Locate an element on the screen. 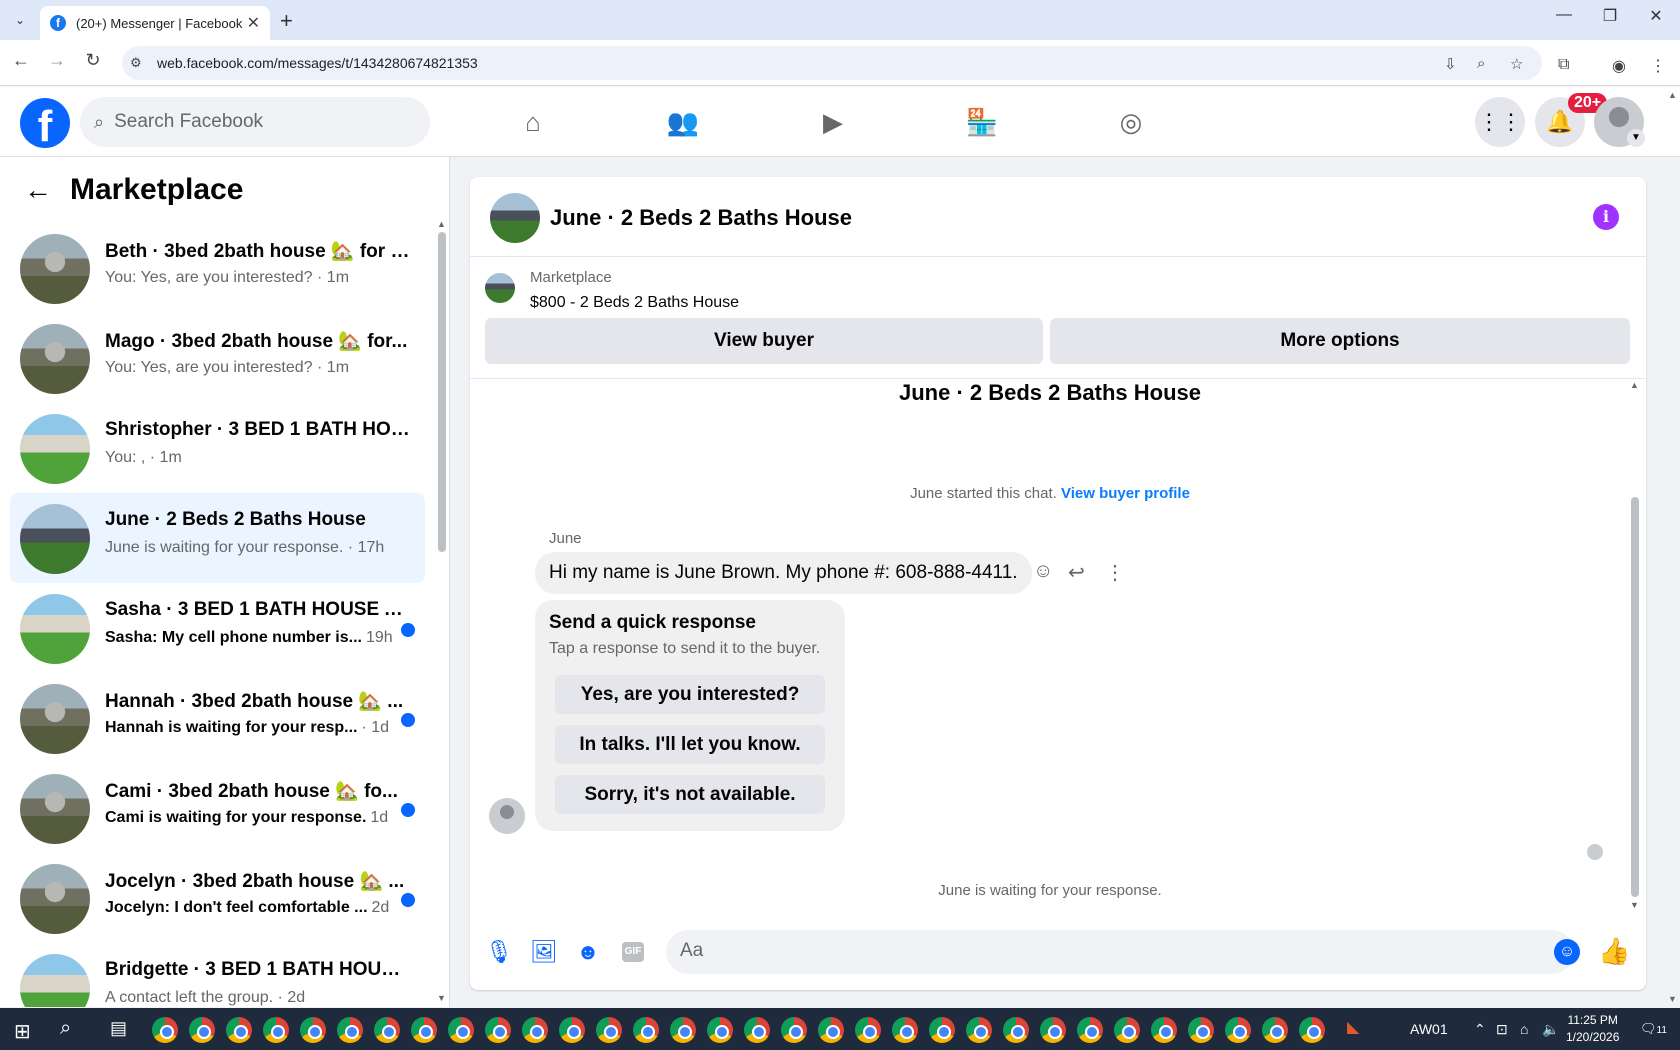 The width and height of the screenshot is (1680, 1050). taskbar-search-icon: ⌕ is located at coordinates (65, 1028).